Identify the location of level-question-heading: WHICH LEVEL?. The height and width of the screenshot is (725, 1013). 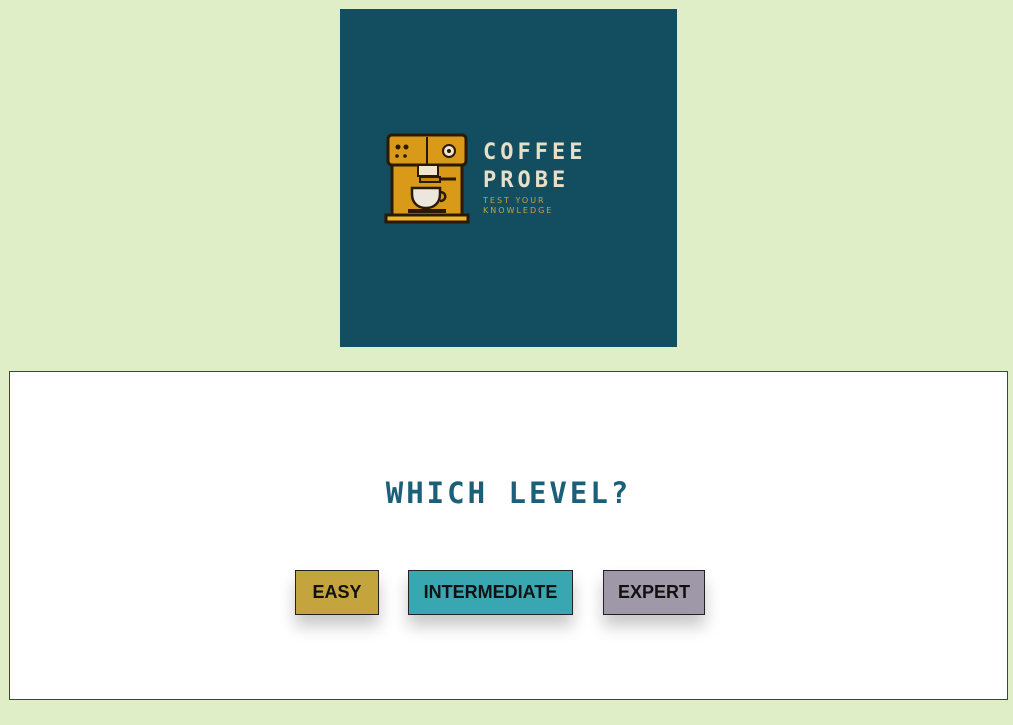
(508, 493).